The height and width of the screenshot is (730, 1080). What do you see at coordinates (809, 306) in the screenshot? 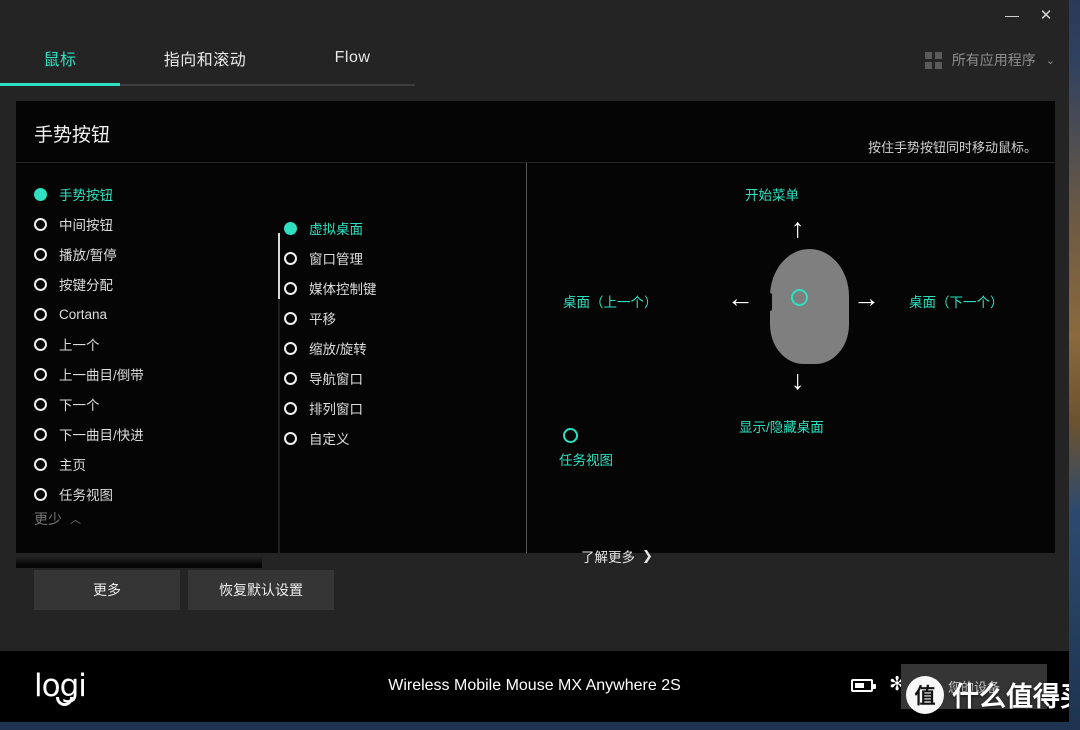
I see `mouse-illustration` at bounding box center [809, 306].